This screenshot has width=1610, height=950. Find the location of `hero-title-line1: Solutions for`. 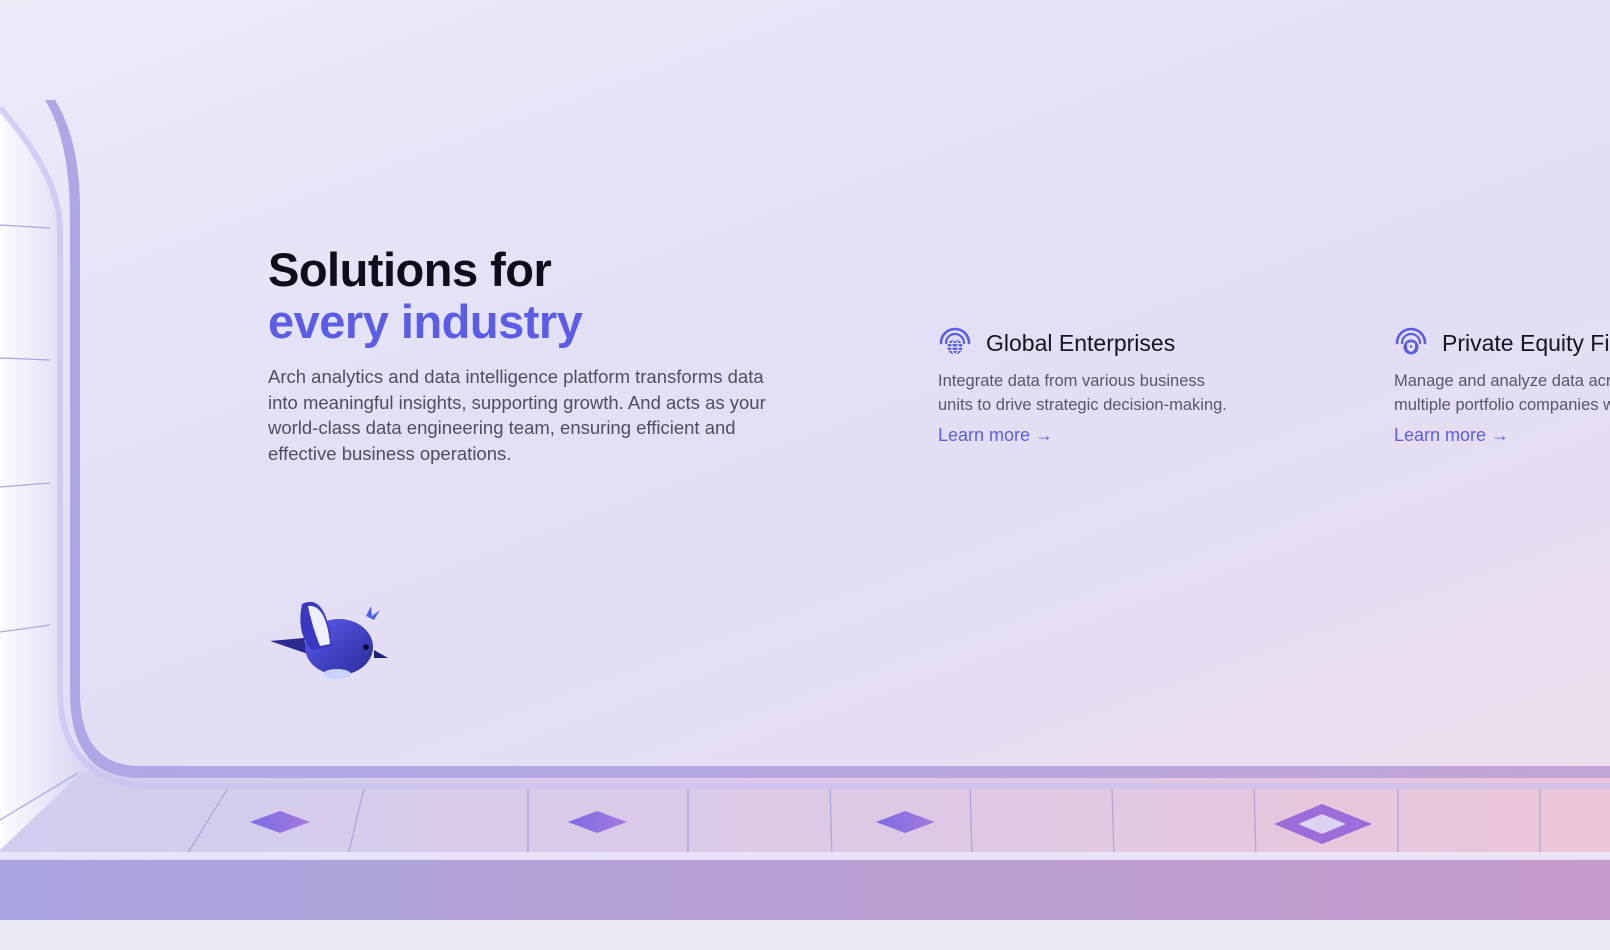

hero-title-line1: Solutions for is located at coordinates (410, 269).